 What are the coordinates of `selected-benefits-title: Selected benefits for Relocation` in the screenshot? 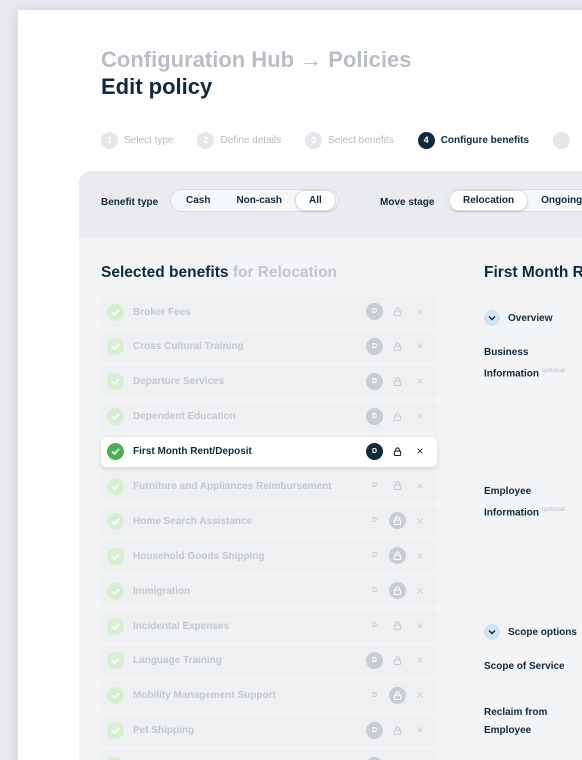 It's located at (219, 273).